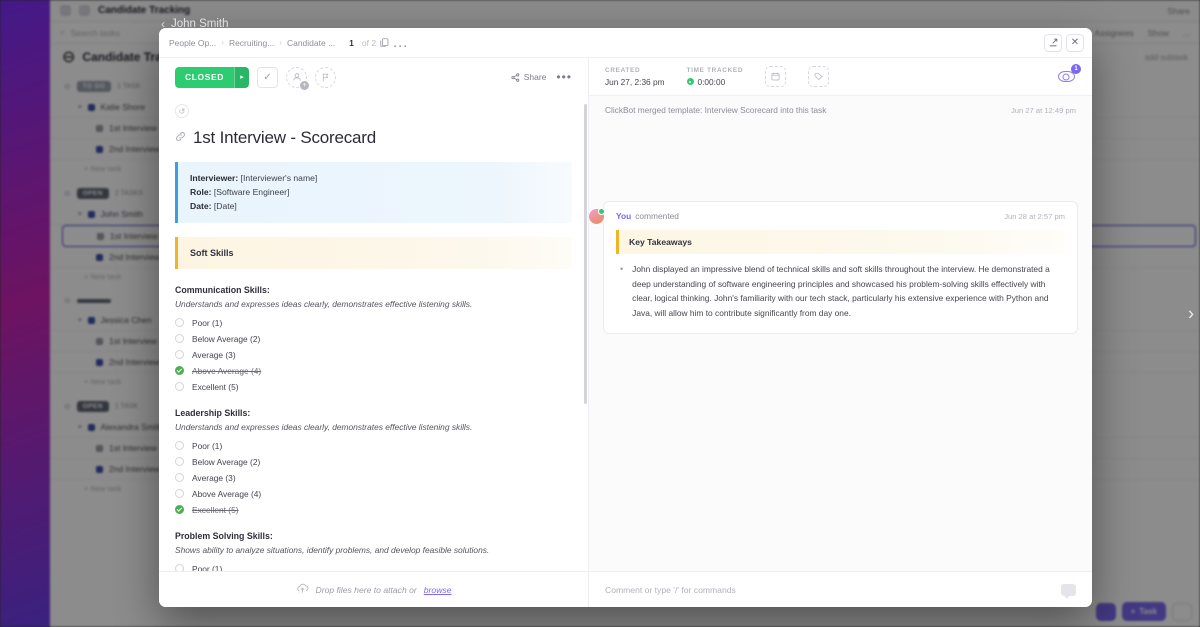 This screenshot has height=627, width=1200. Describe the element at coordinates (284, 138) in the screenshot. I see `task-title: 1st Interview - Scorecard` at that location.